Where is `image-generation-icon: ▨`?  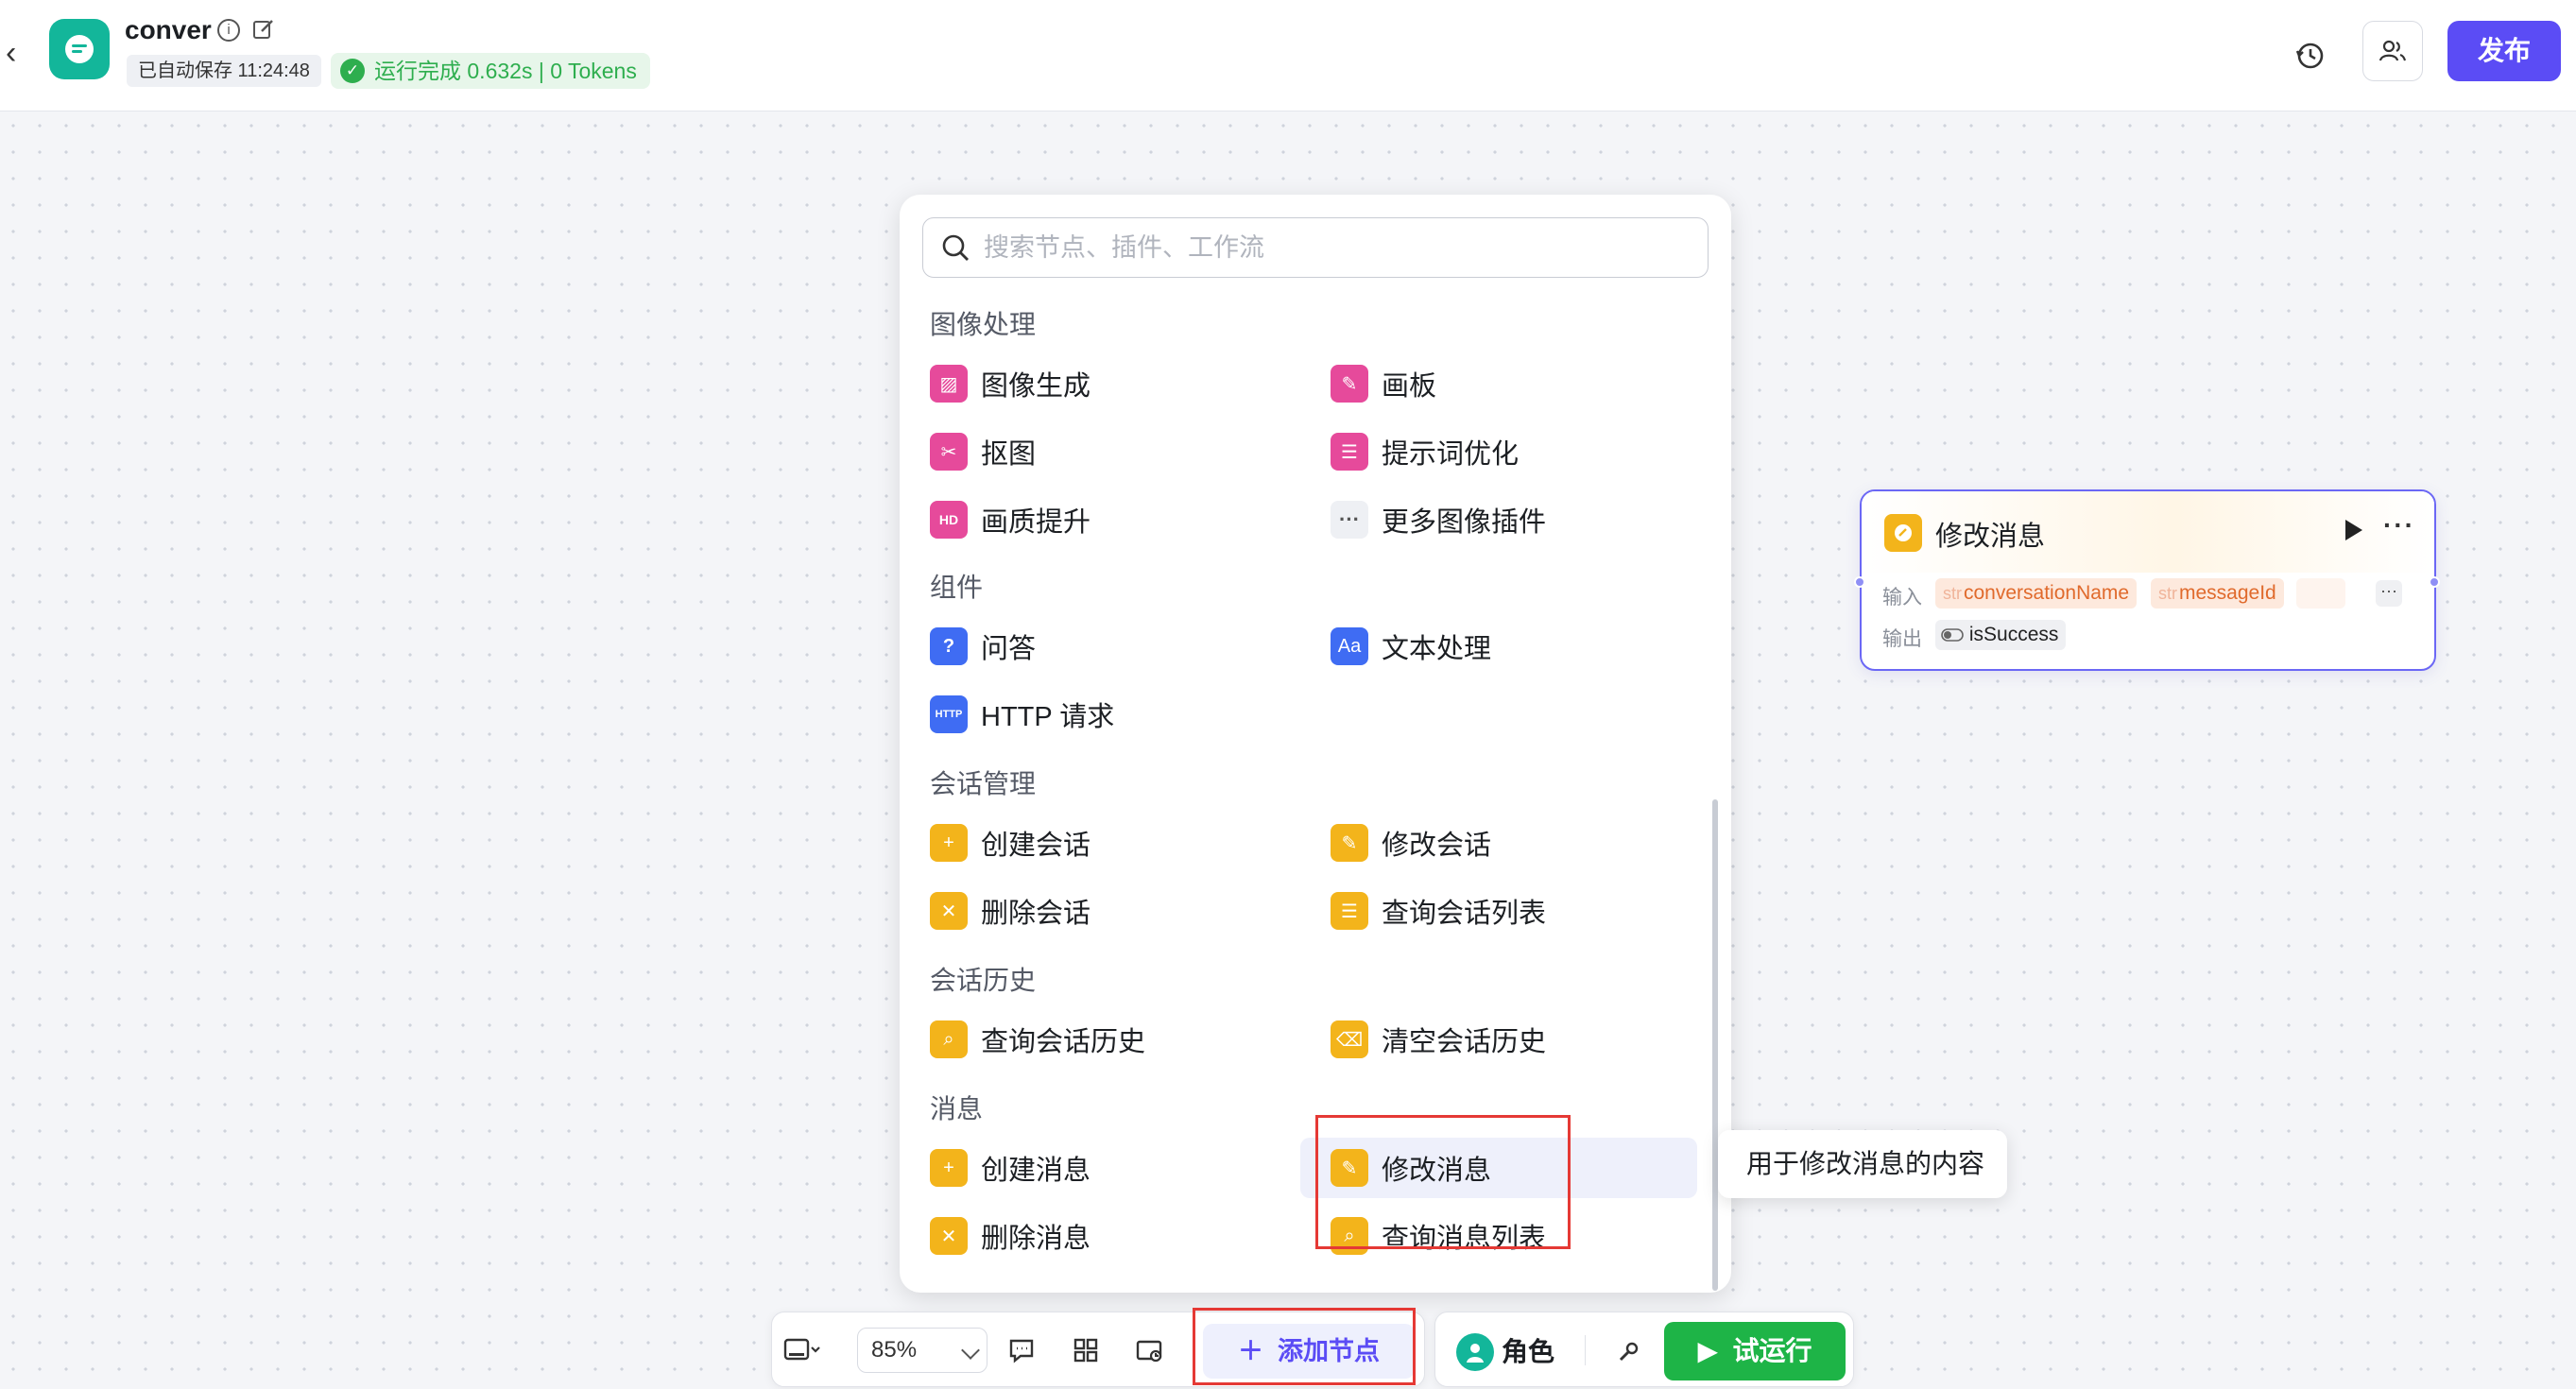
image-generation-icon: ▨ is located at coordinates (949, 384).